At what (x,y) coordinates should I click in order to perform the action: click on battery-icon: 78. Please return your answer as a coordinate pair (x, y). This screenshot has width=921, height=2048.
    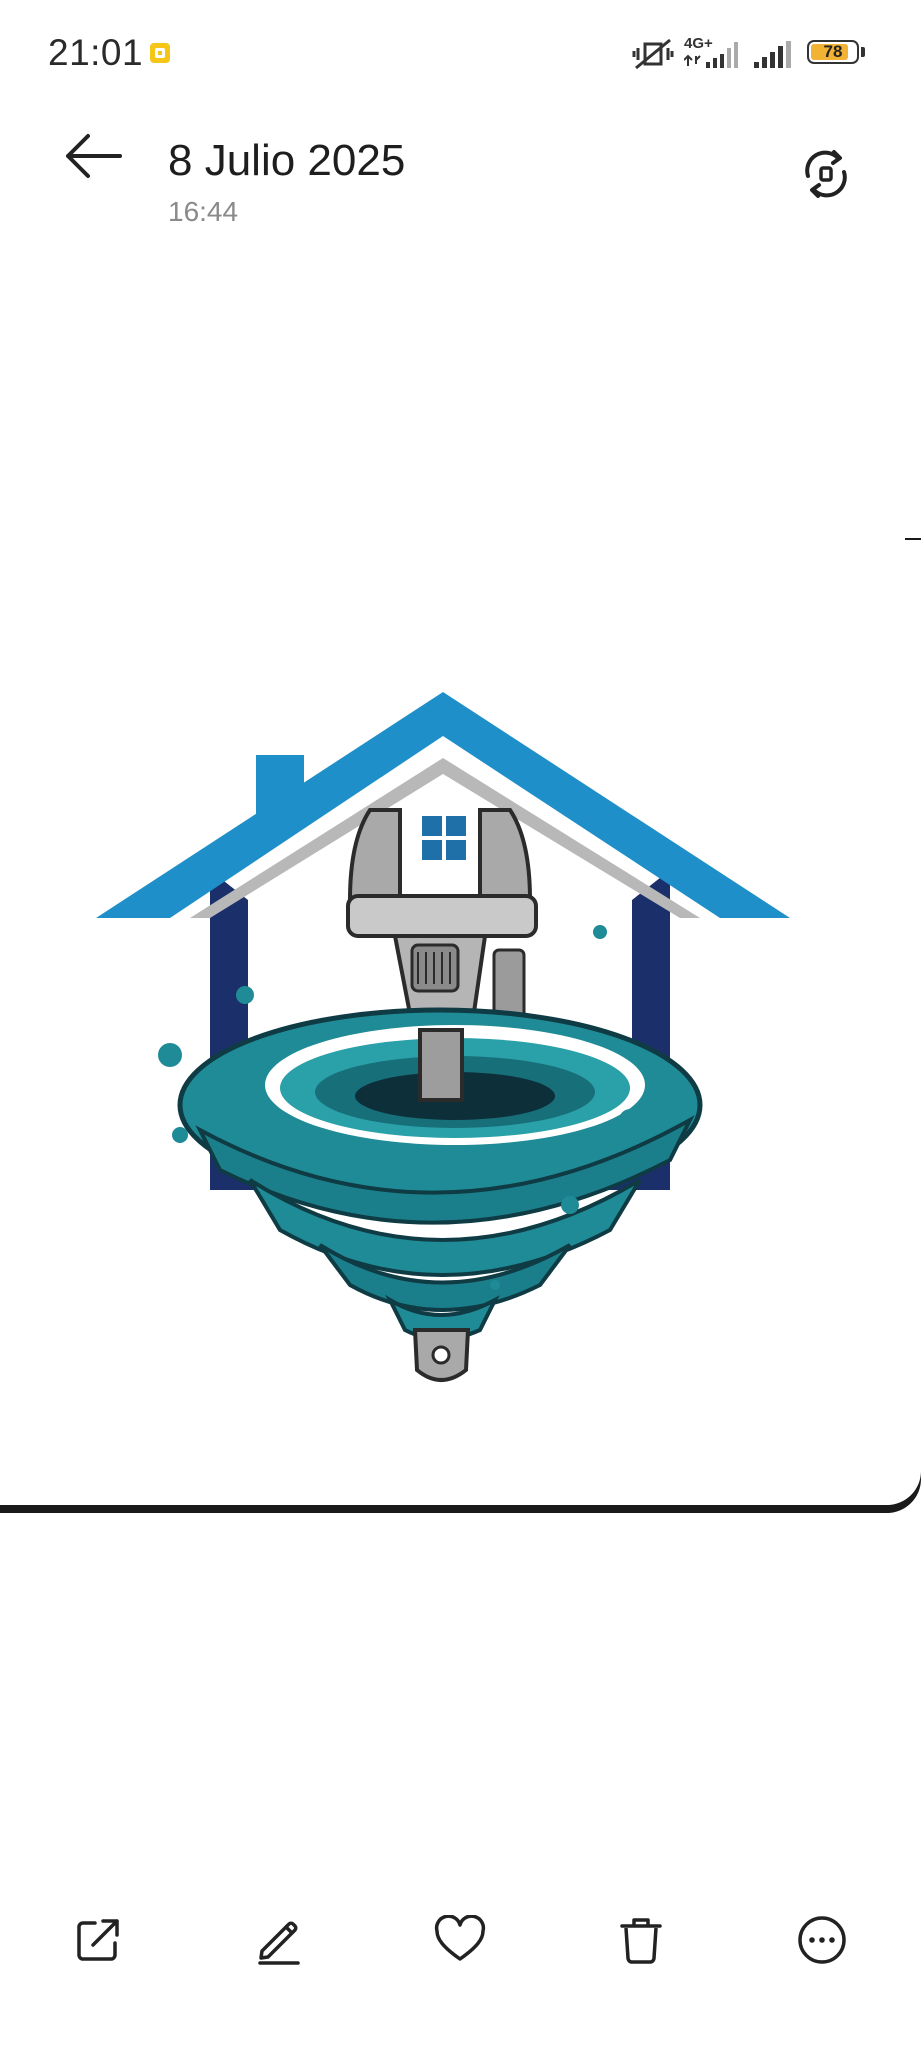
    Looking at the image, I should click on (837, 53).